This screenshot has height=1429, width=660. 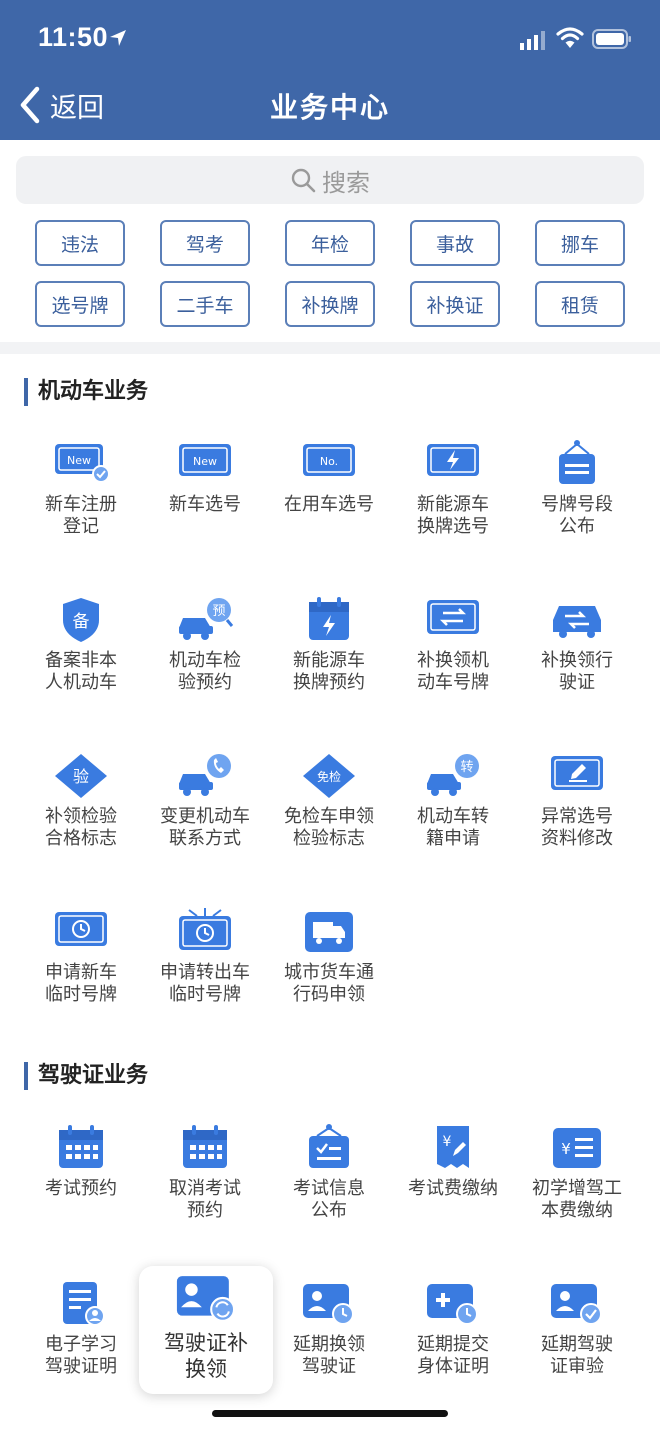 I want to click on record-shield-icon: 备, so click(x=81, y=620).